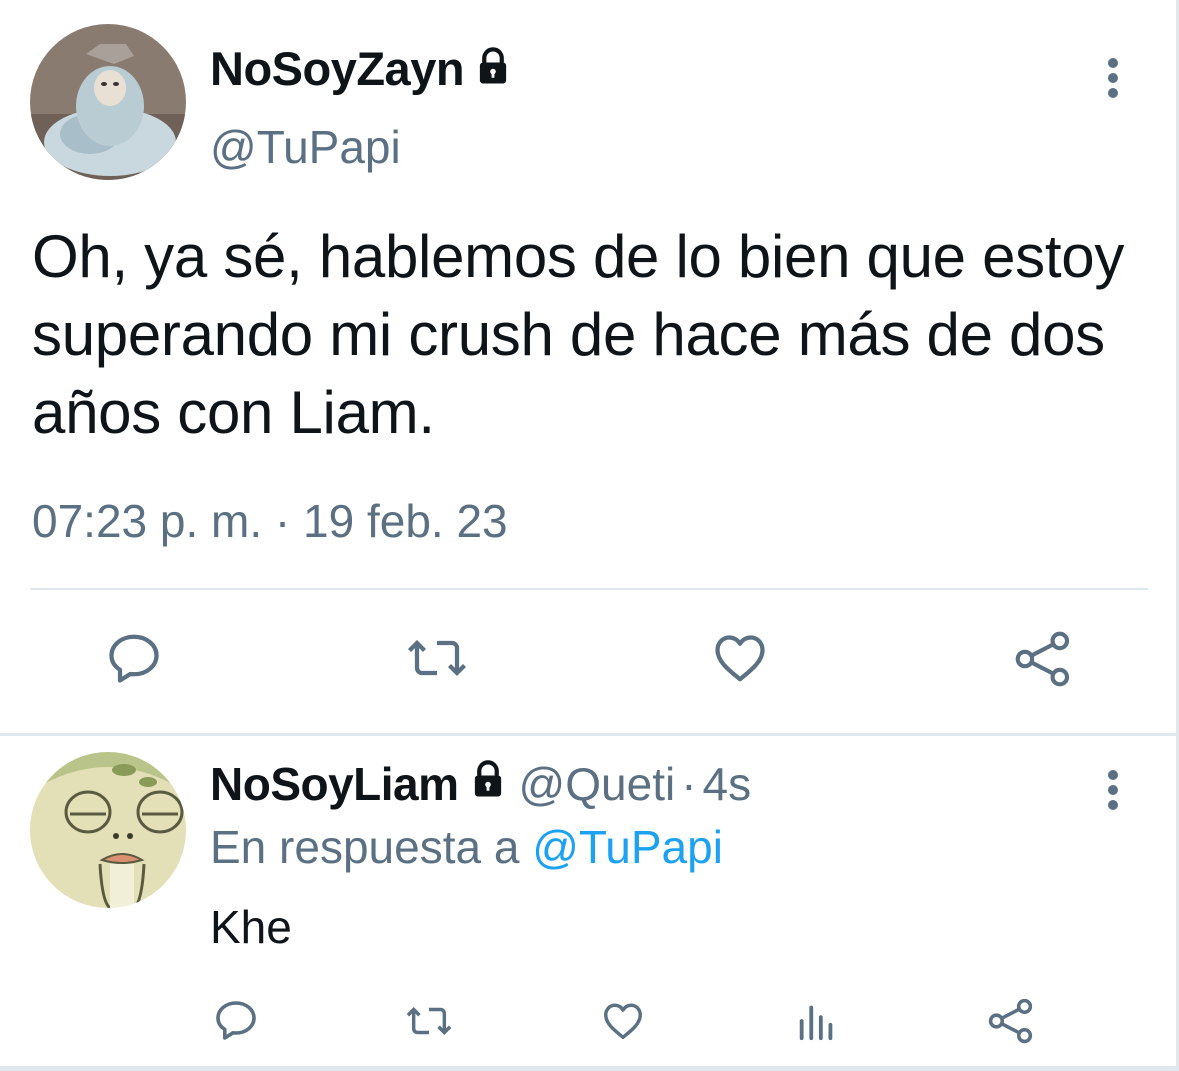 The image size is (1179, 1071). Describe the element at coordinates (627, 847) in the screenshot. I see `reply-context-mention: @TuPapi` at that location.